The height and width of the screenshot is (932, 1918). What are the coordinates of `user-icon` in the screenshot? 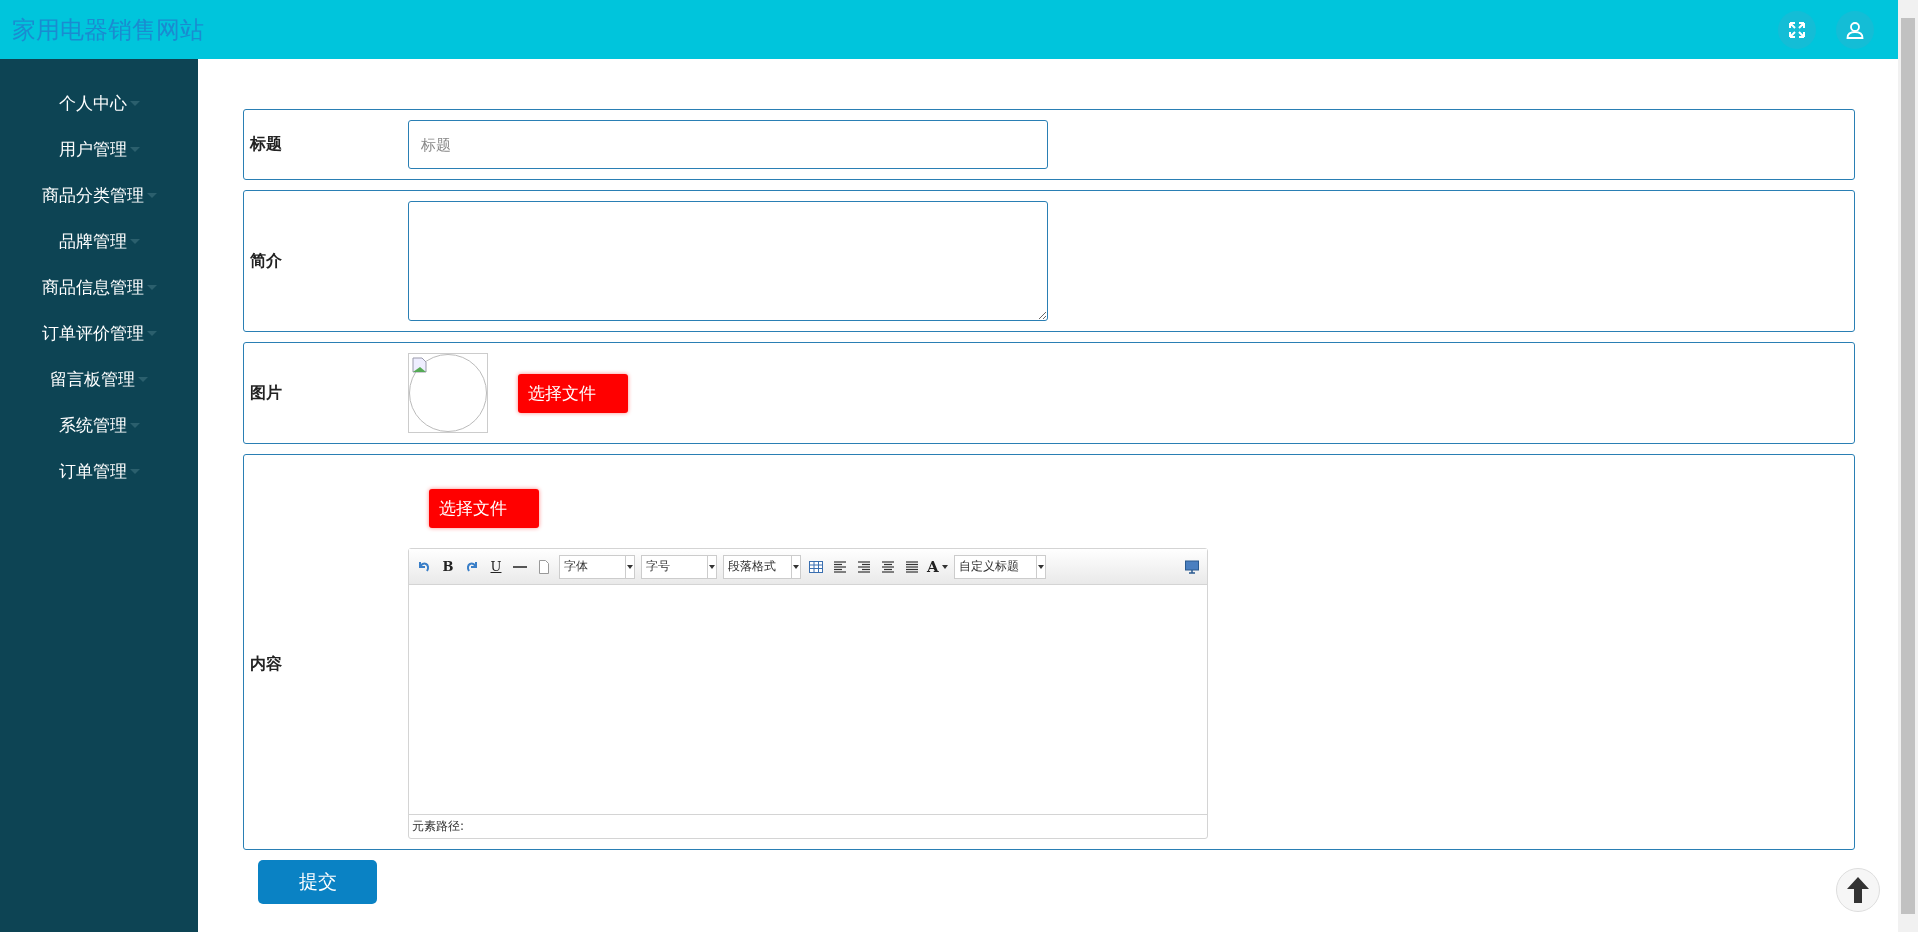 It's located at (1855, 29).